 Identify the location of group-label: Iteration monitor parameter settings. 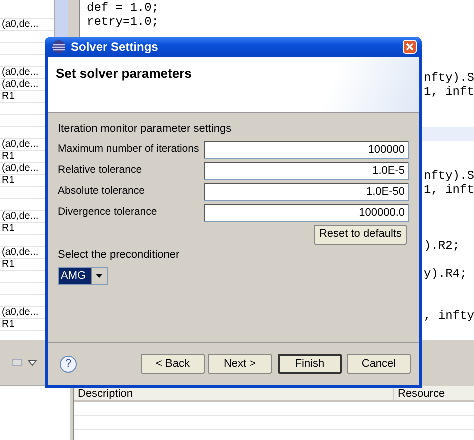
(145, 129).